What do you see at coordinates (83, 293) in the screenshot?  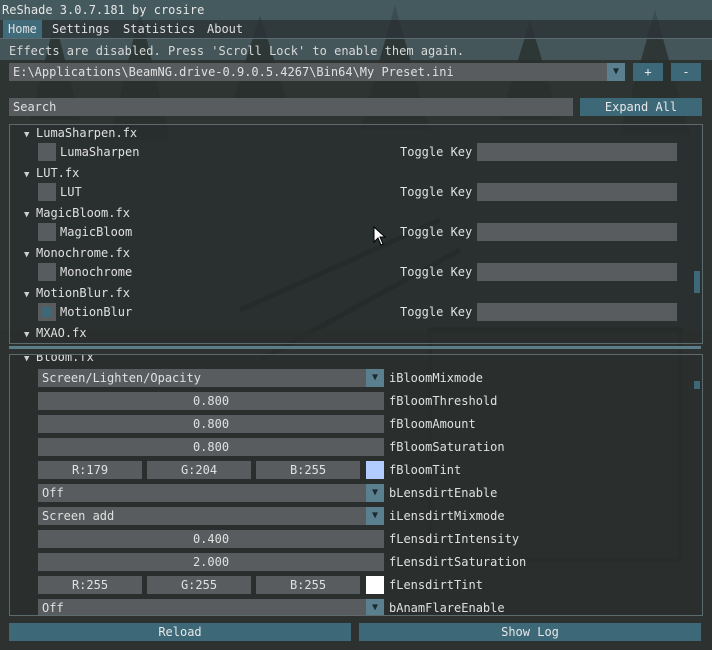 I see `effect-file-label: MotionBlur.fx` at bounding box center [83, 293].